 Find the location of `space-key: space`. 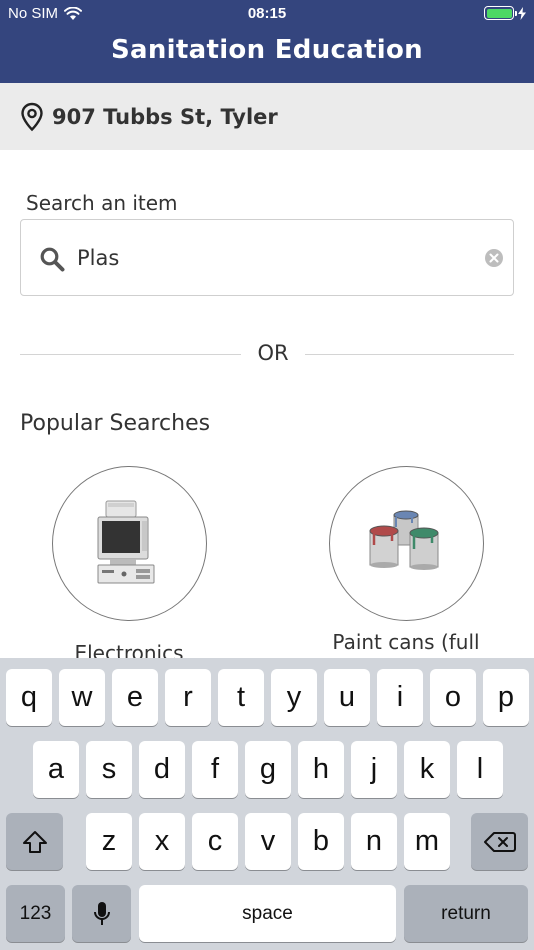

space-key: space is located at coordinates (267, 913).